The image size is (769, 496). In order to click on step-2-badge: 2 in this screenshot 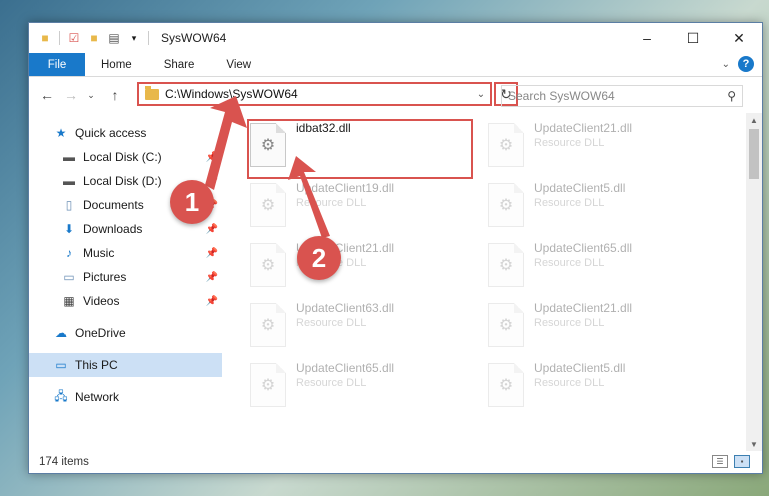, I will do `click(319, 258)`.